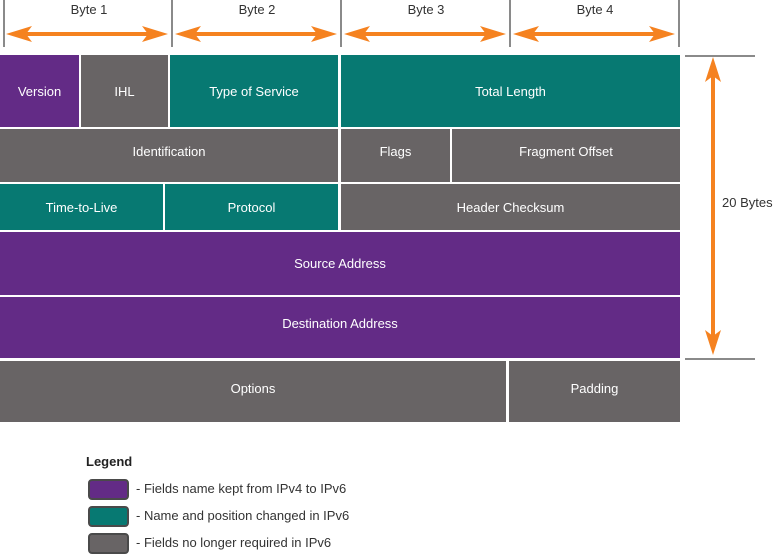 Image resolution: width=775 pixels, height=554 pixels. What do you see at coordinates (713, 206) in the screenshot?
I see `size-arrow-icon` at bounding box center [713, 206].